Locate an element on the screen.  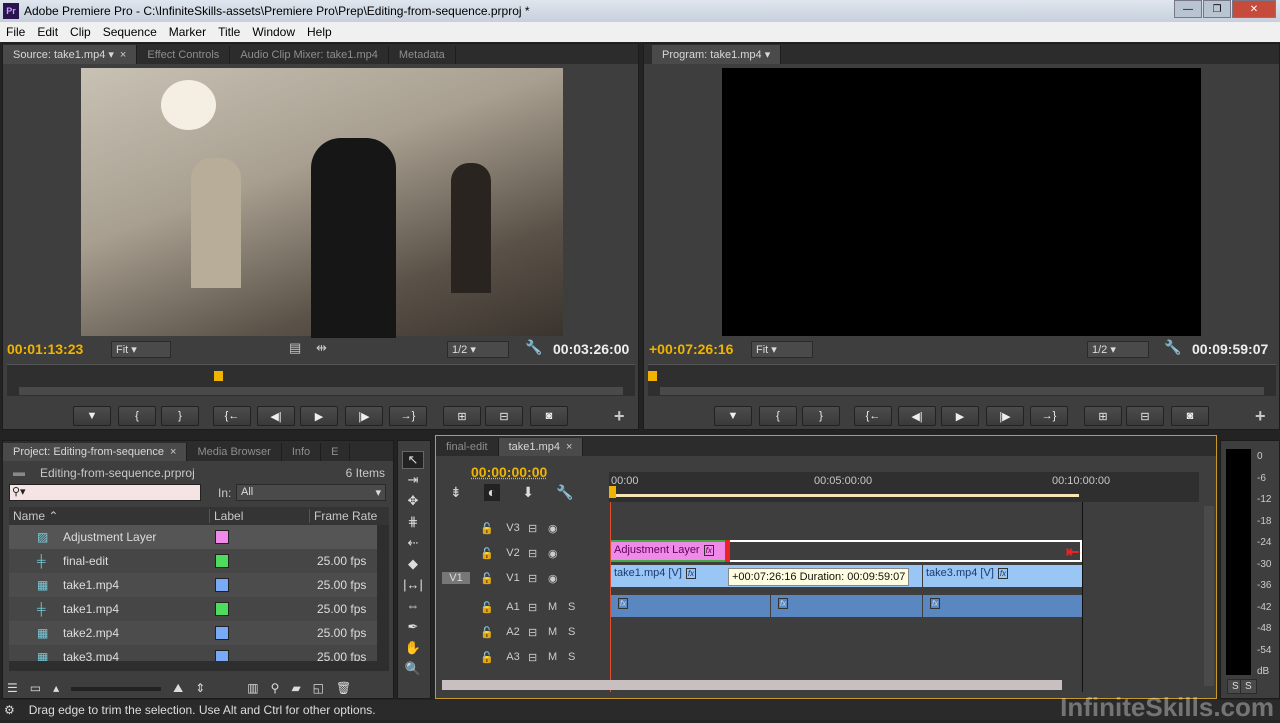
list-view-icon: ☰ is located at coordinates (12, 688).